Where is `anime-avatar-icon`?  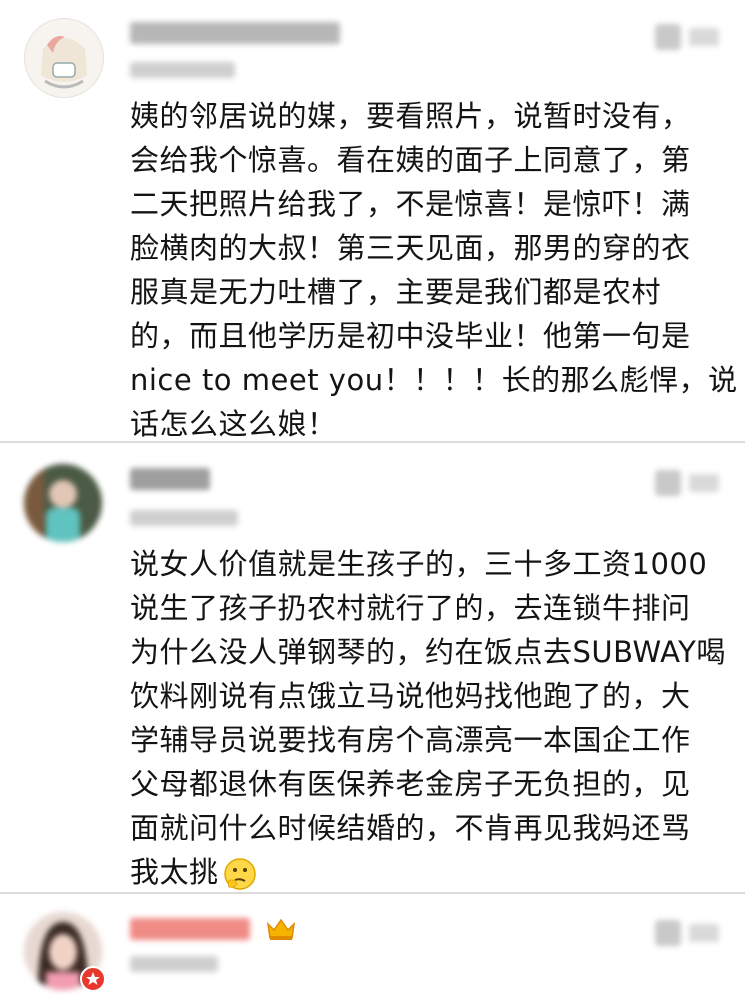
anime-avatar-icon is located at coordinates (64, 58).